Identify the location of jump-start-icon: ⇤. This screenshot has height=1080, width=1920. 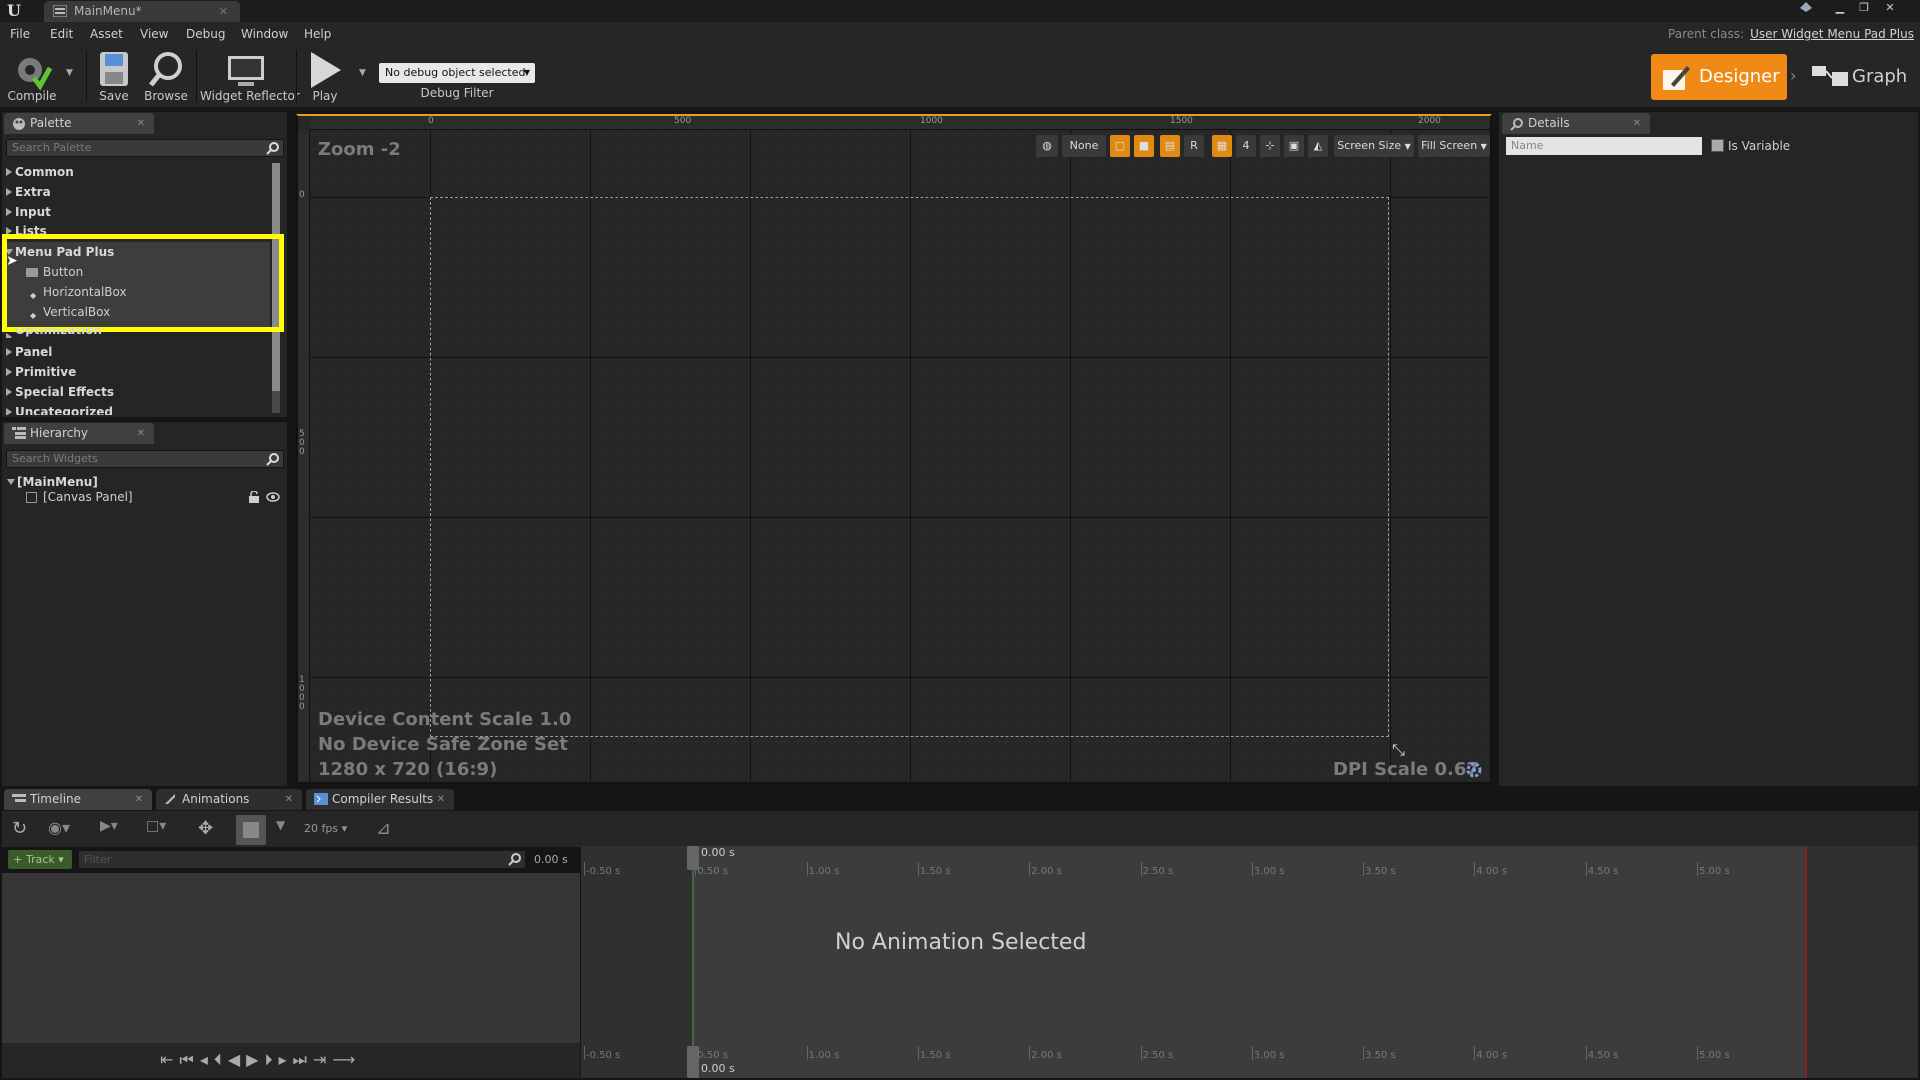
(169, 1059).